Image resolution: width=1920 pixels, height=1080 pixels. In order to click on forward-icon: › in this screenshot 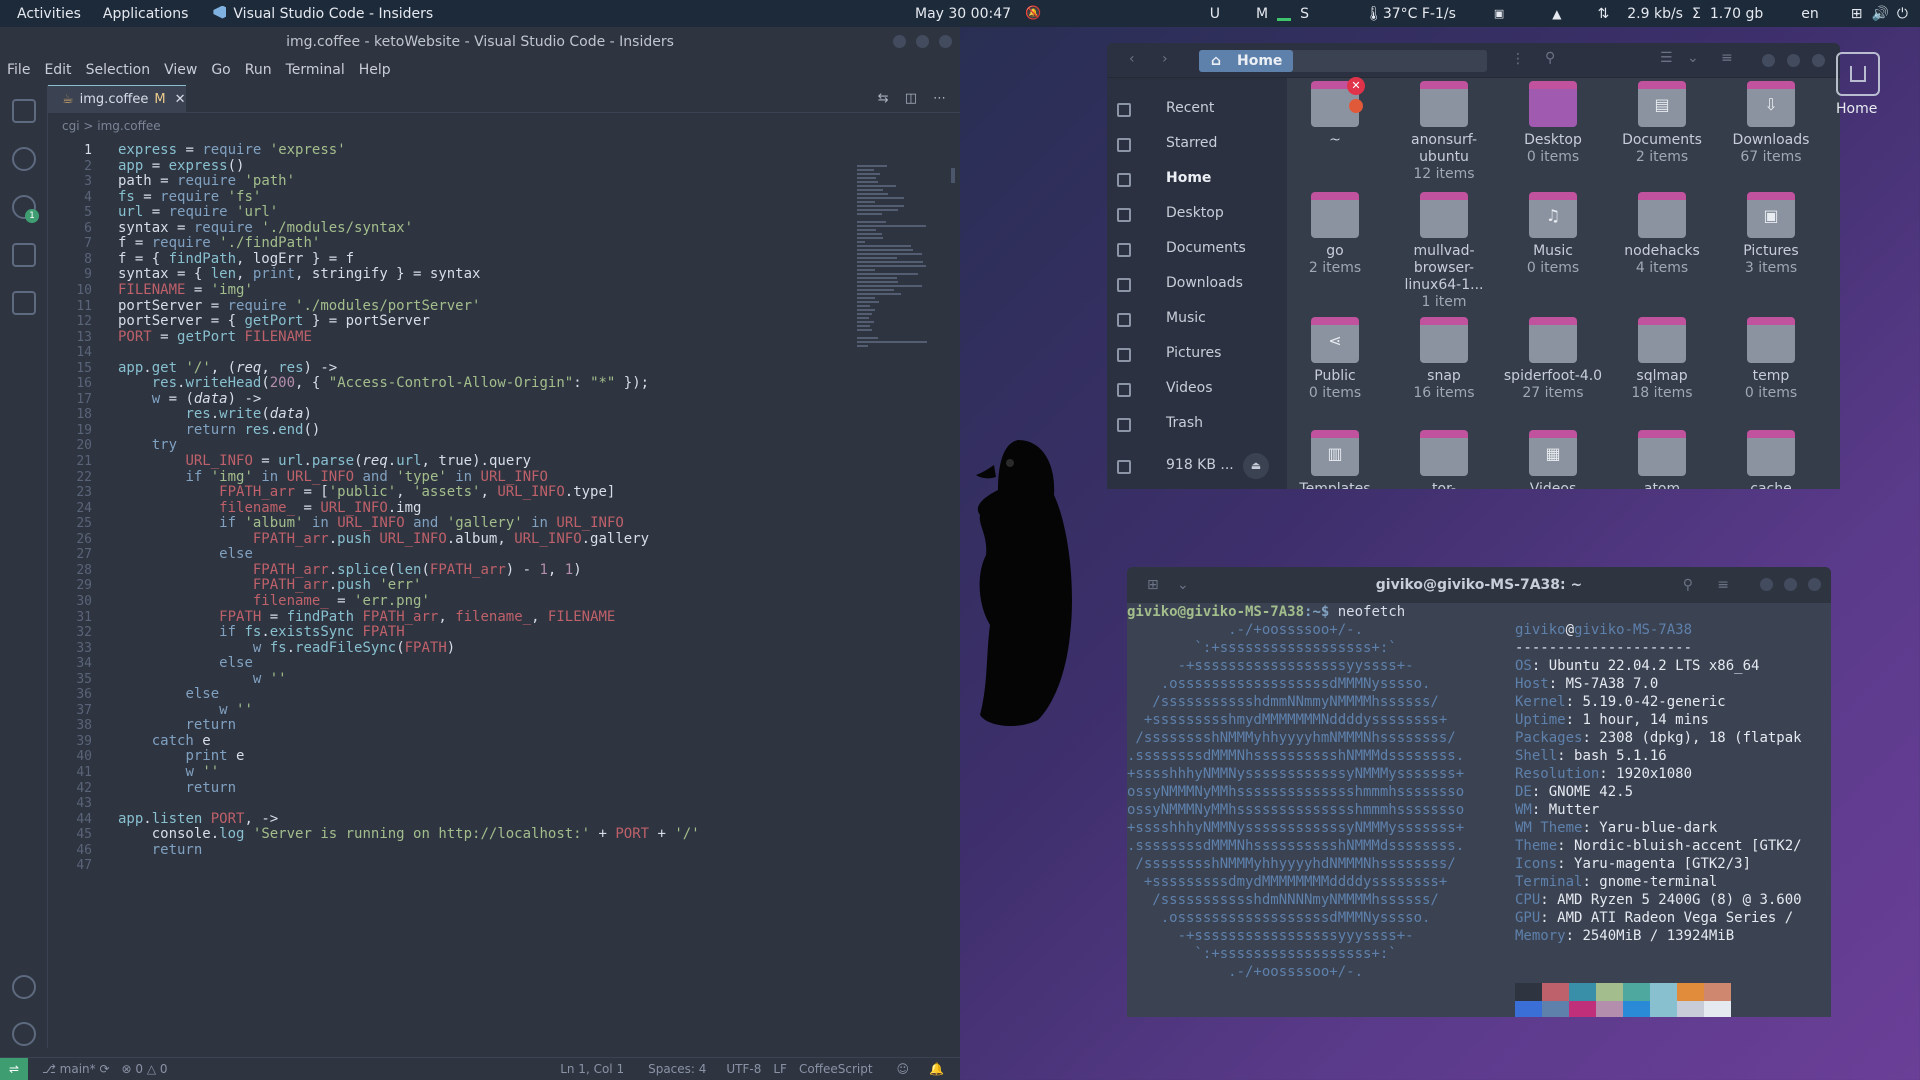, I will do `click(1165, 59)`.